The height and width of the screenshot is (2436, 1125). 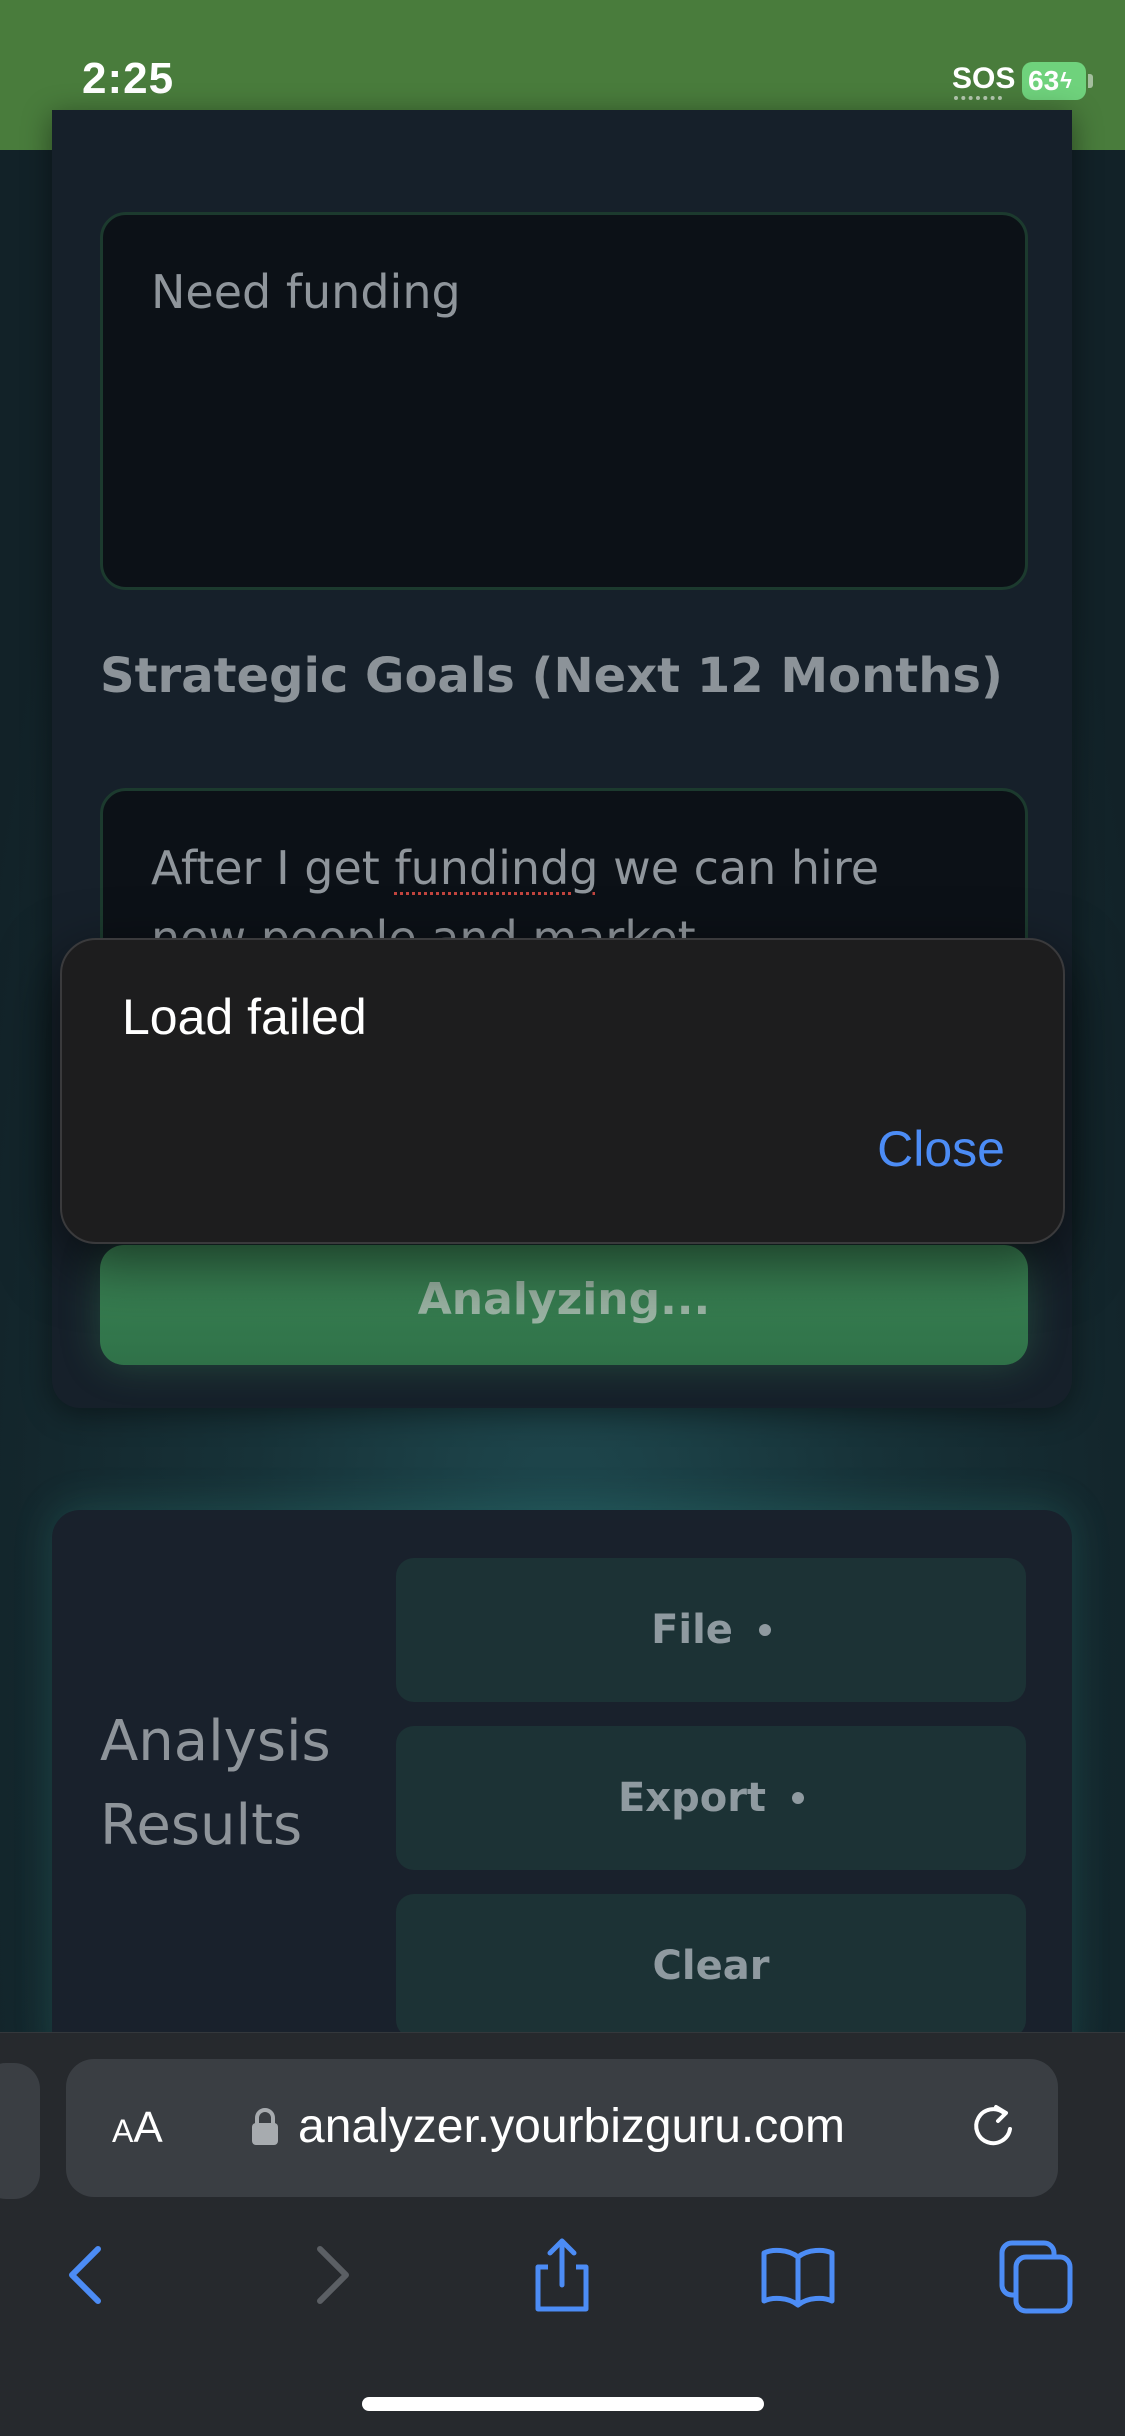 What do you see at coordinates (692, 1798) in the screenshot?
I see `export-button-label: Export` at bounding box center [692, 1798].